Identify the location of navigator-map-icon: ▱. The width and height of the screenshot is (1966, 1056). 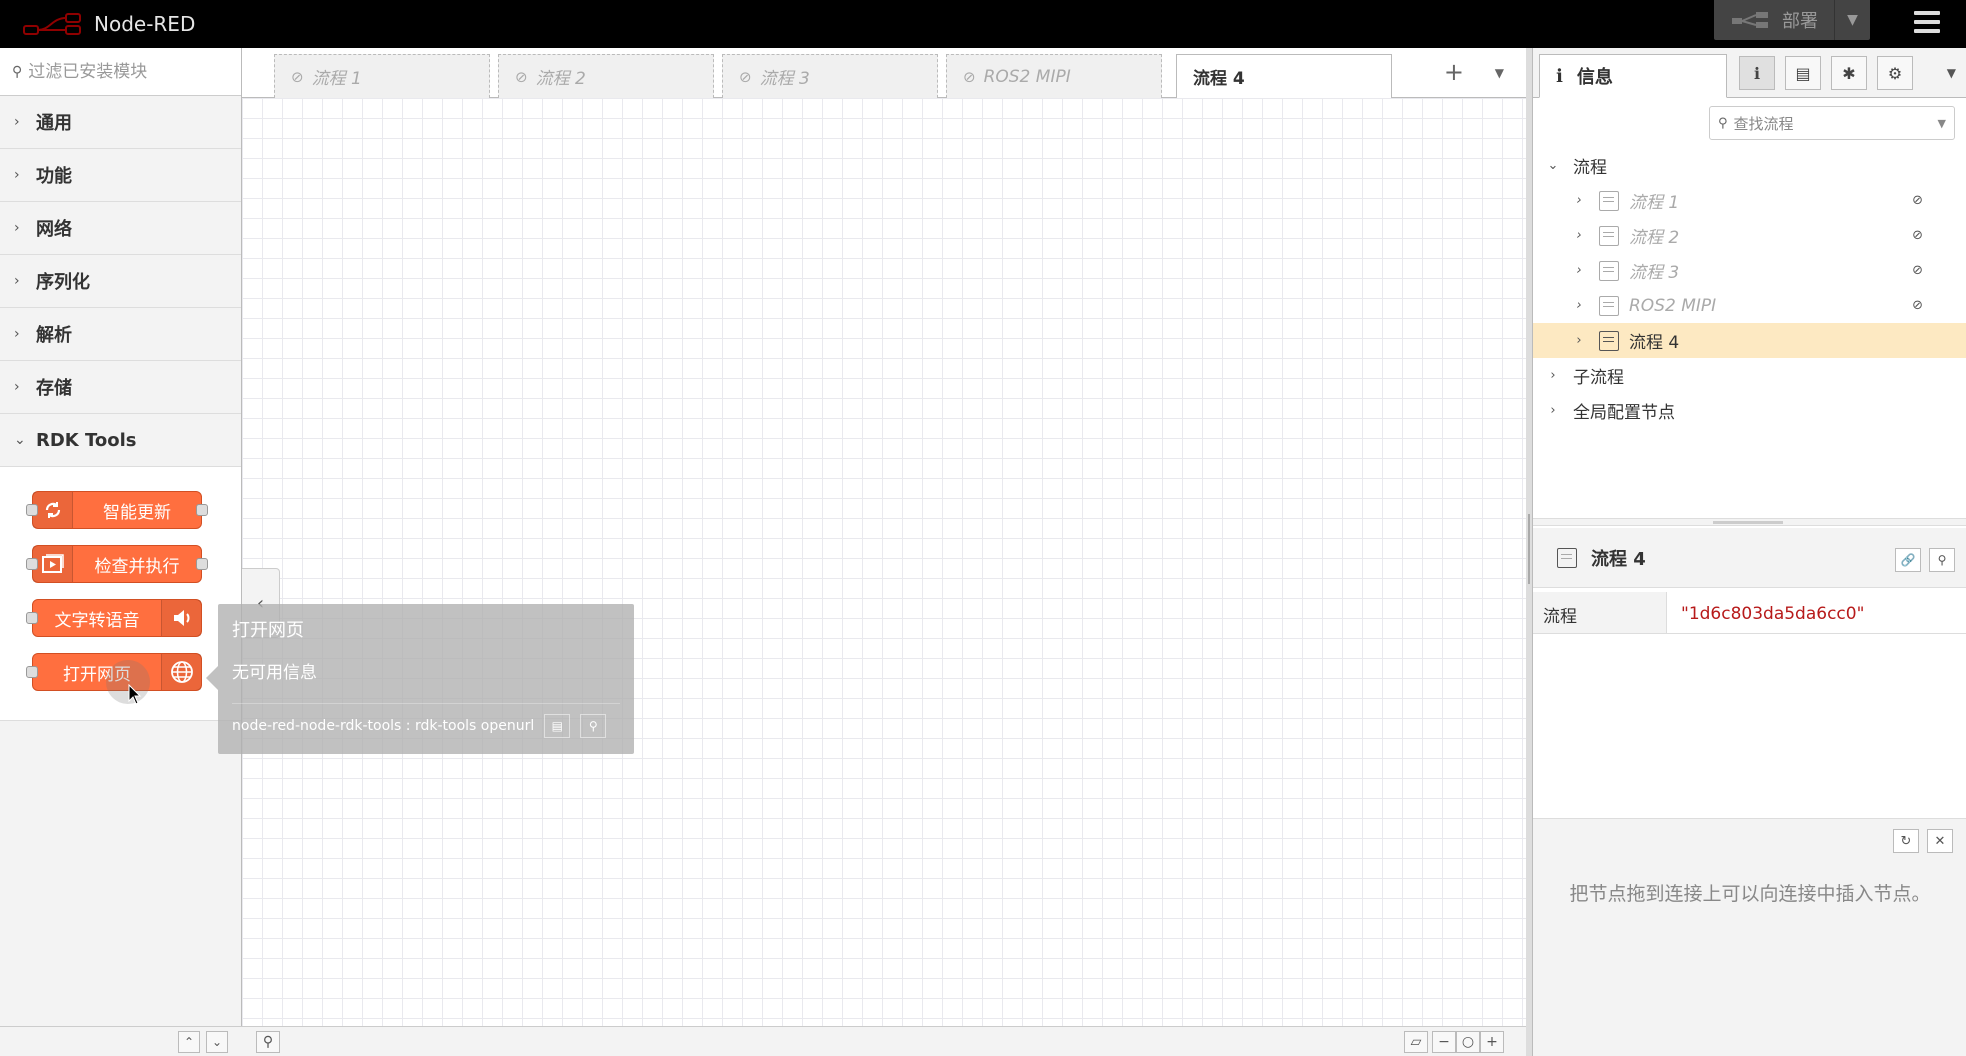
(1416, 1042).